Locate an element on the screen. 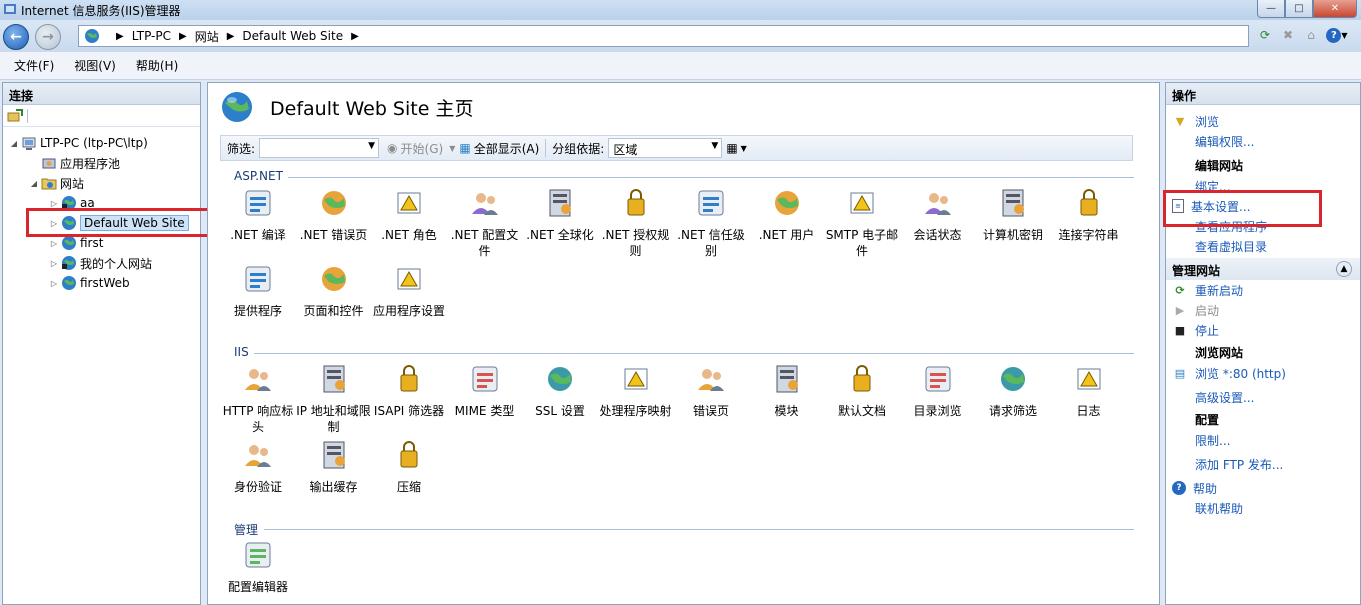 The image size is (1361, 605). feature-iis-default-document: 默认文档 is located at coordinates (862, 391).